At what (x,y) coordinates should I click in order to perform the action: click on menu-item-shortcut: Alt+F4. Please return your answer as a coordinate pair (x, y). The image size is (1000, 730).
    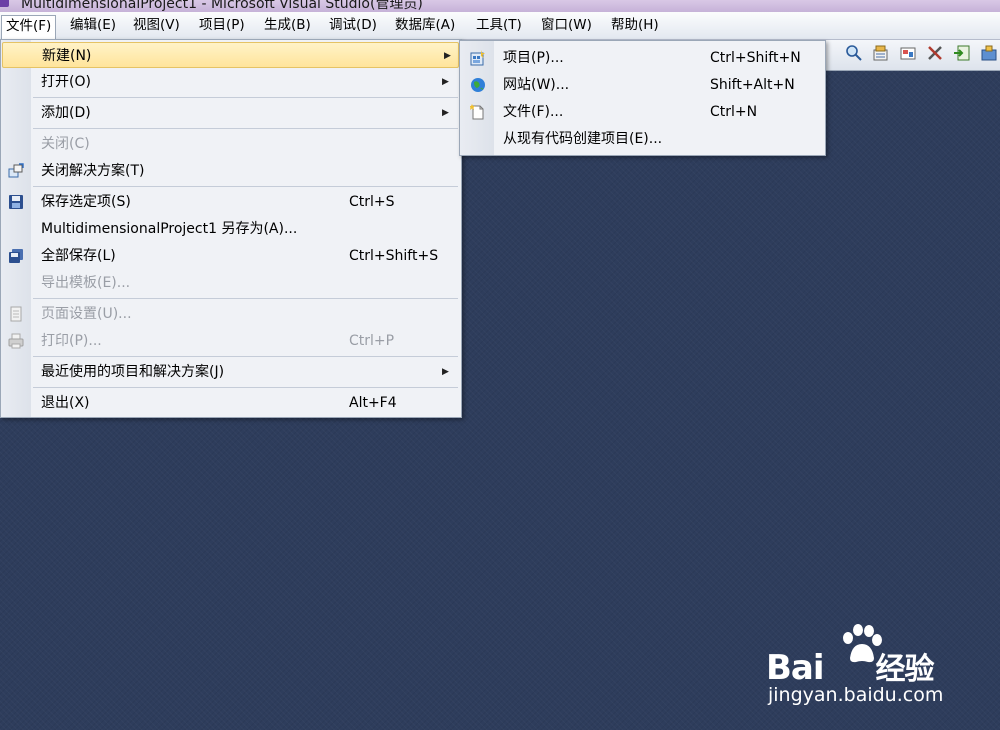
    Looking at the image, I should click on (373, 403).